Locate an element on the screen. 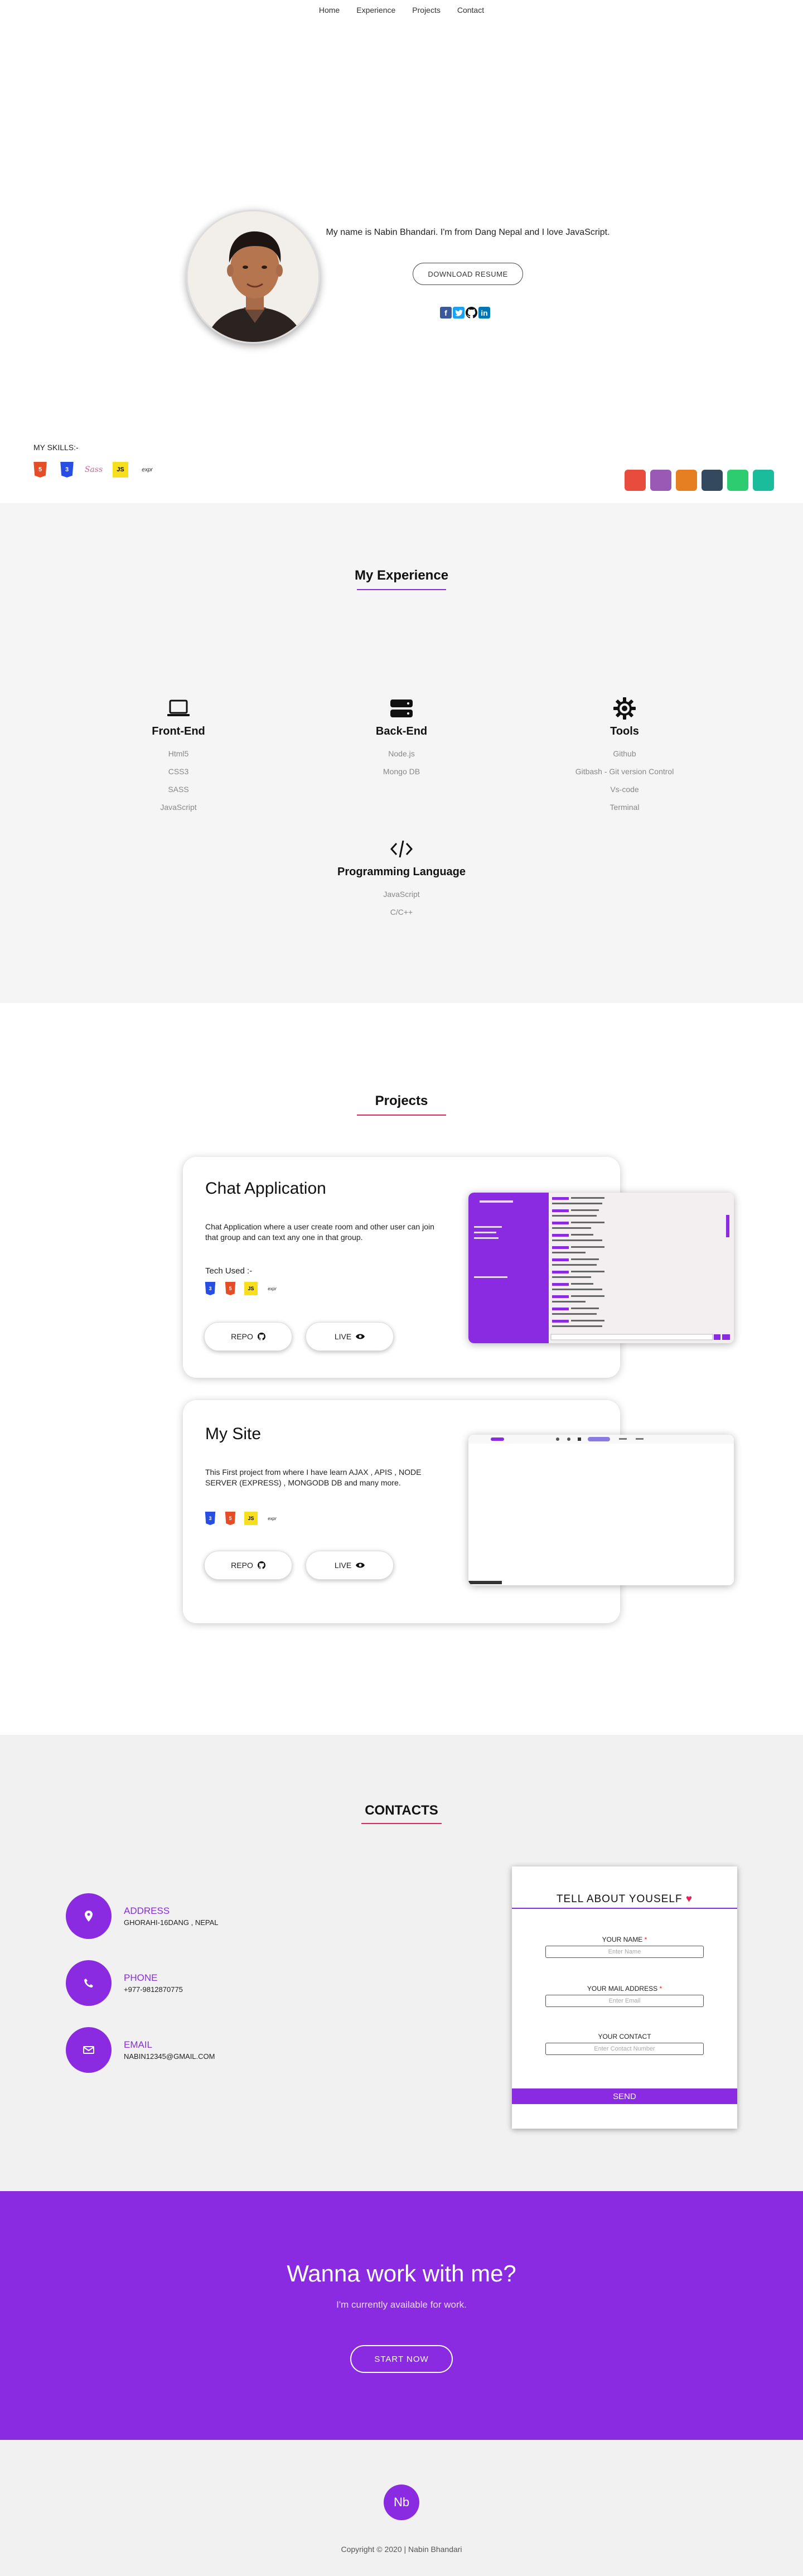  laptop-icon is located at coordinates (178, 708).